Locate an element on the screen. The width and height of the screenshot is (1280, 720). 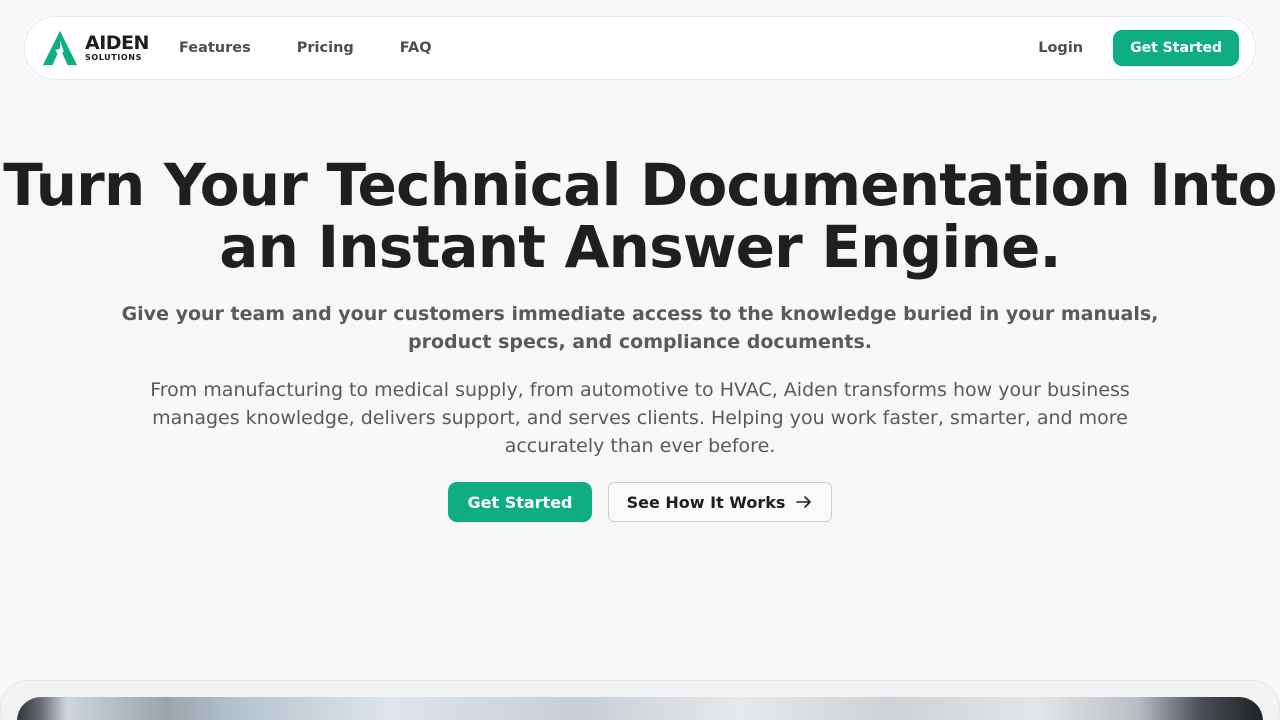
brand-logo: AIDEN SOLUTIONS is located at coordinates (95, 48).